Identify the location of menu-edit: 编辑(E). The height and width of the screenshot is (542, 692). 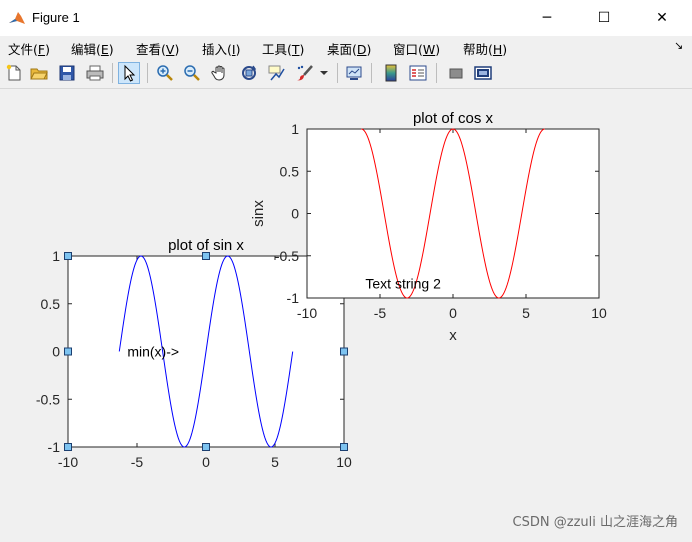
(92, 48).